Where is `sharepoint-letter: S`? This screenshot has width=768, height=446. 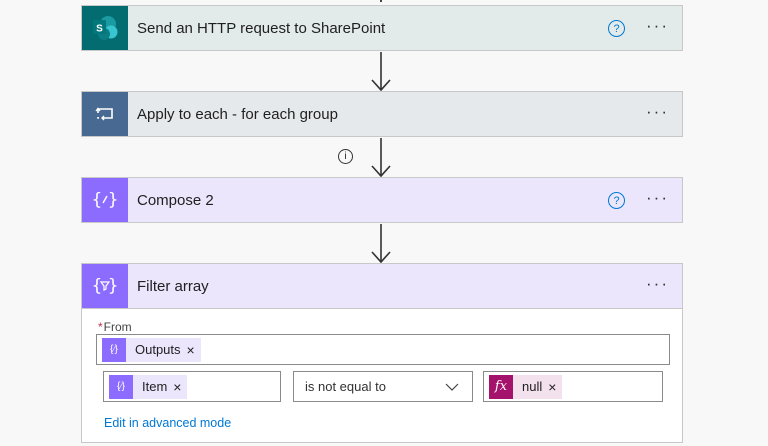 sharepoint-letter: S is located at coordinates (99, 29).